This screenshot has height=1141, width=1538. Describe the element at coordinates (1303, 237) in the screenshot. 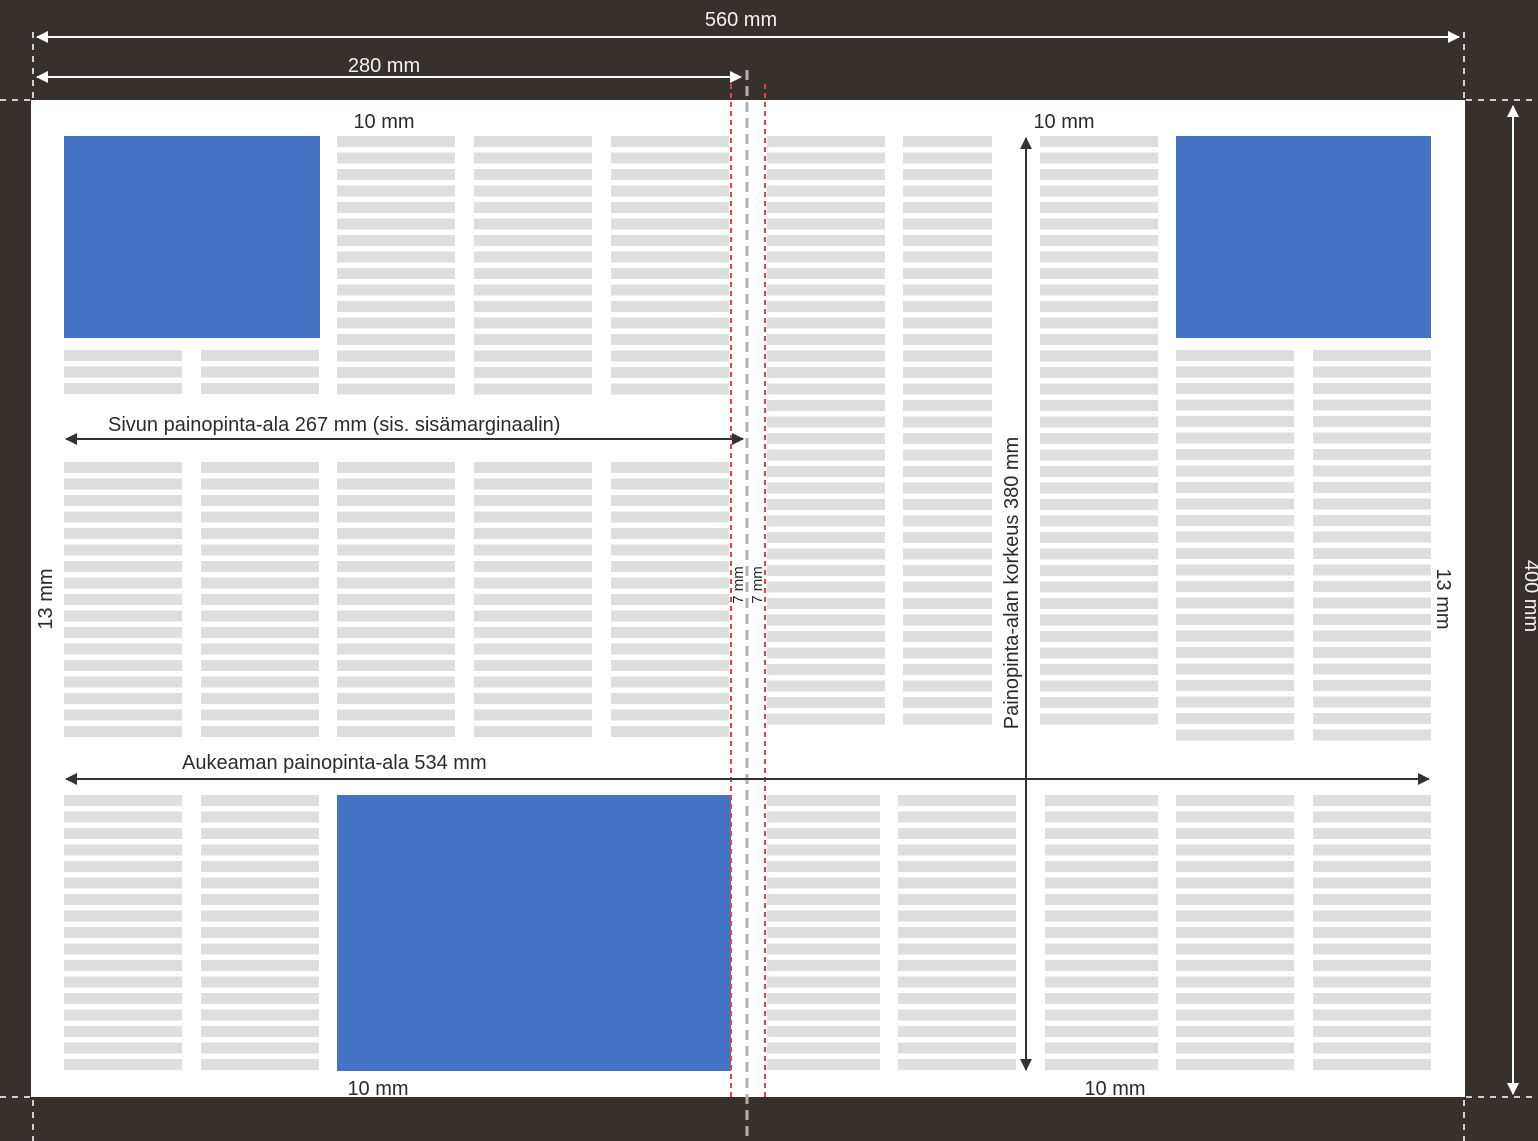

I see `image-block-top-right` at that location.